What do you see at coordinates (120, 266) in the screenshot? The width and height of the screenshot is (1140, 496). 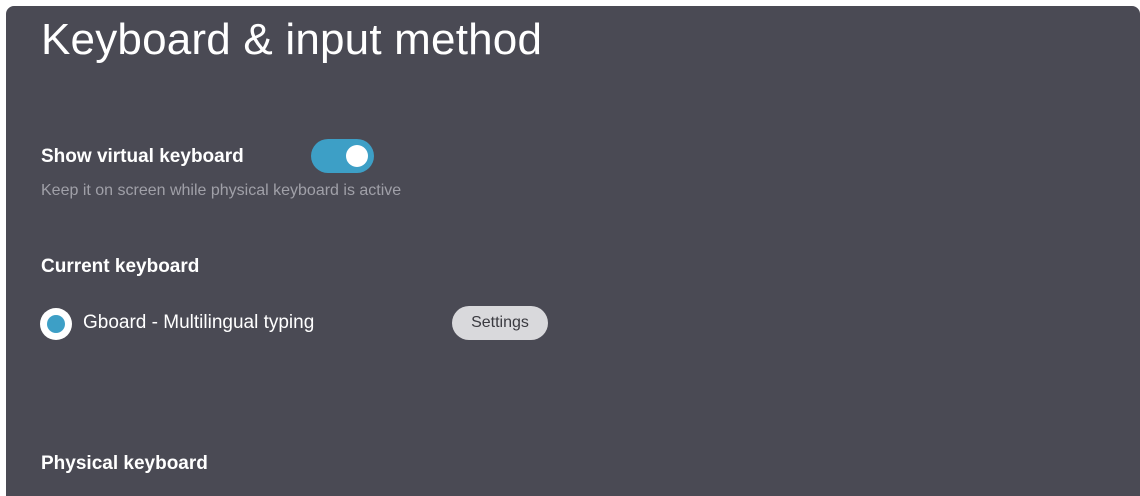 I see `current-keyboard-heading: Current keyboard` at bounding box center [120, 266].